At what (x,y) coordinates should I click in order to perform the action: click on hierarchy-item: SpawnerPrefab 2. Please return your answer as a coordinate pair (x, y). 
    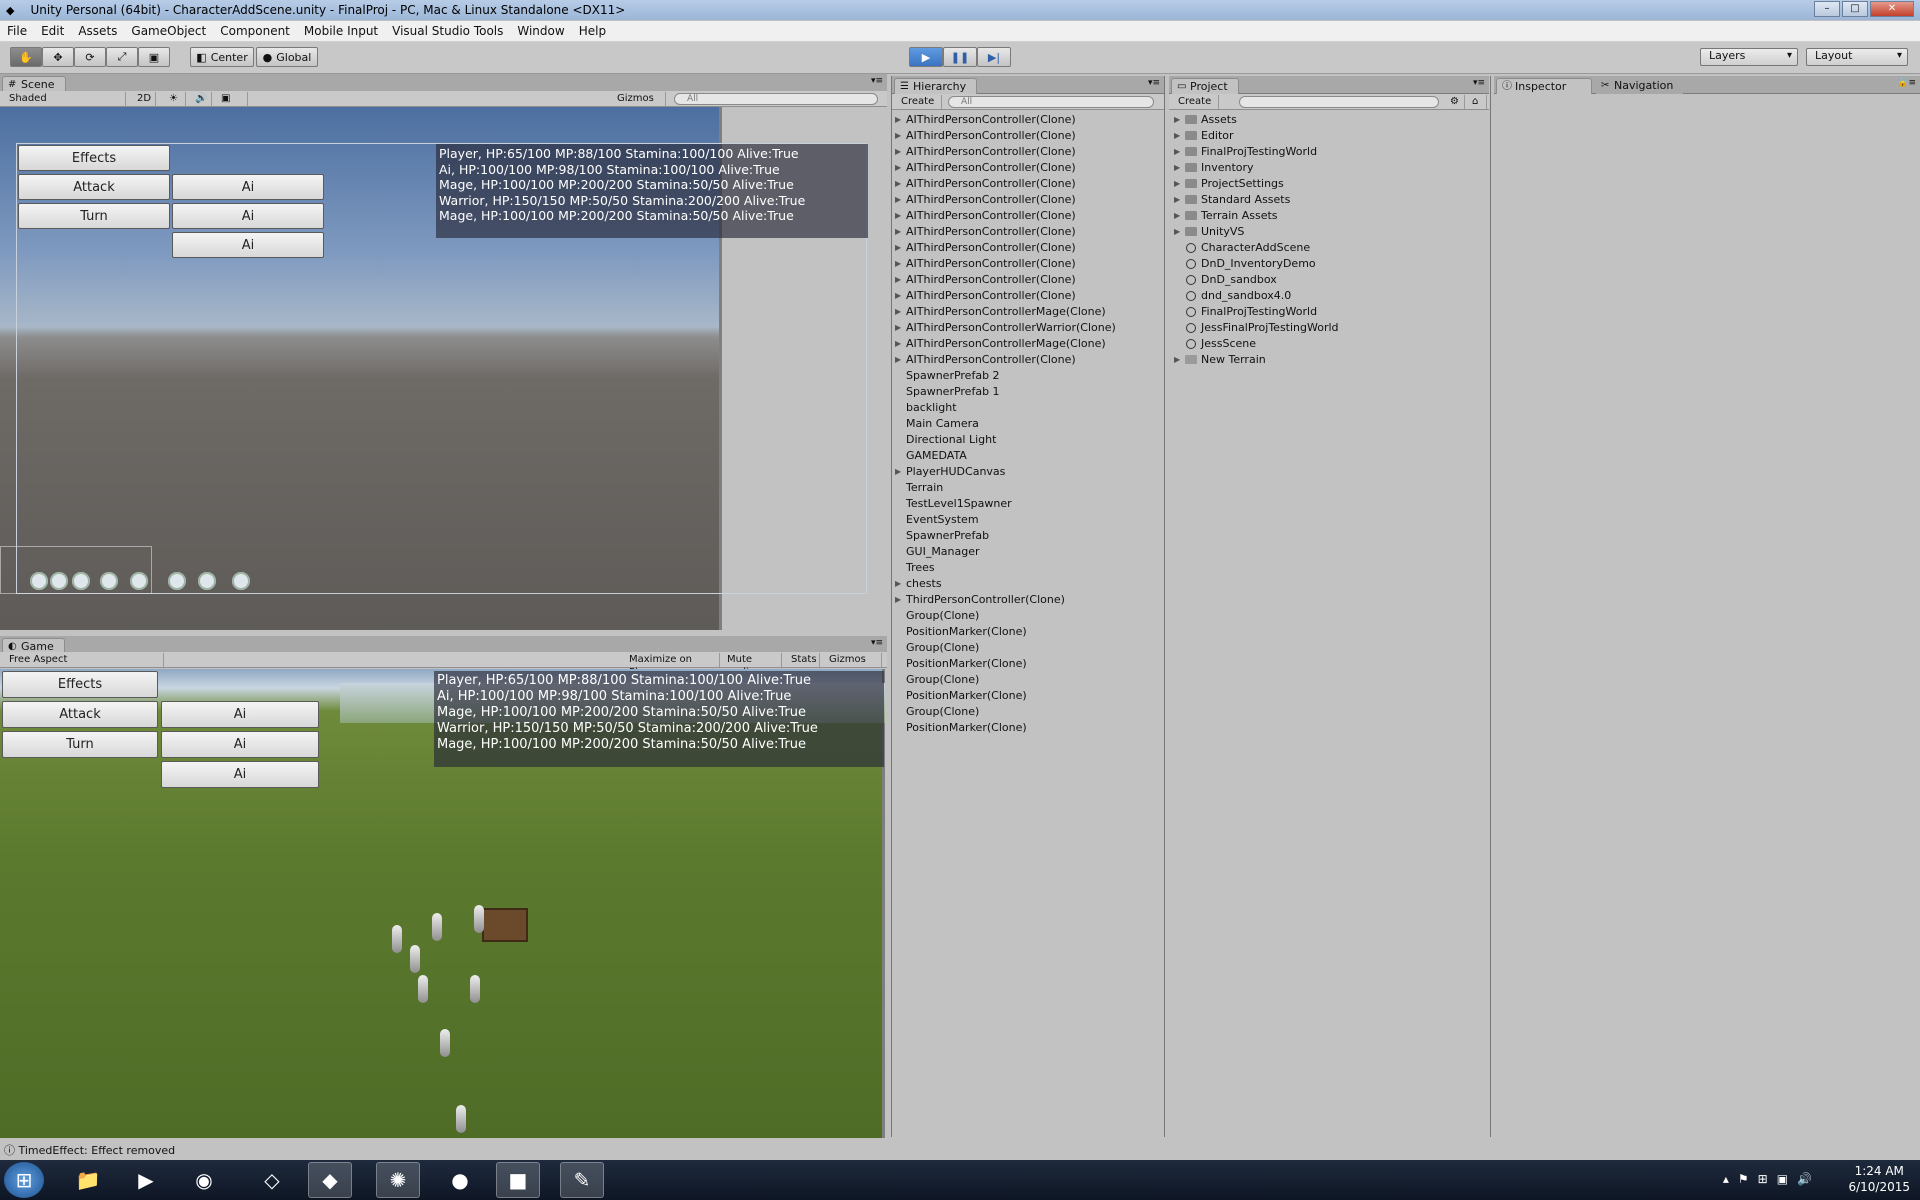
    Looking at the image, I should click on (1027, 376).